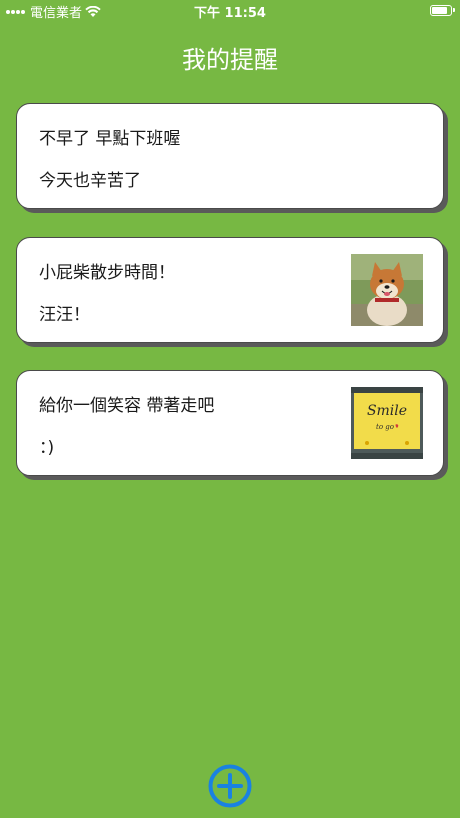 The height and width of the screenshot is (818, 460). I want to click on reminder-body: 汪汪！, so click(64, 315).